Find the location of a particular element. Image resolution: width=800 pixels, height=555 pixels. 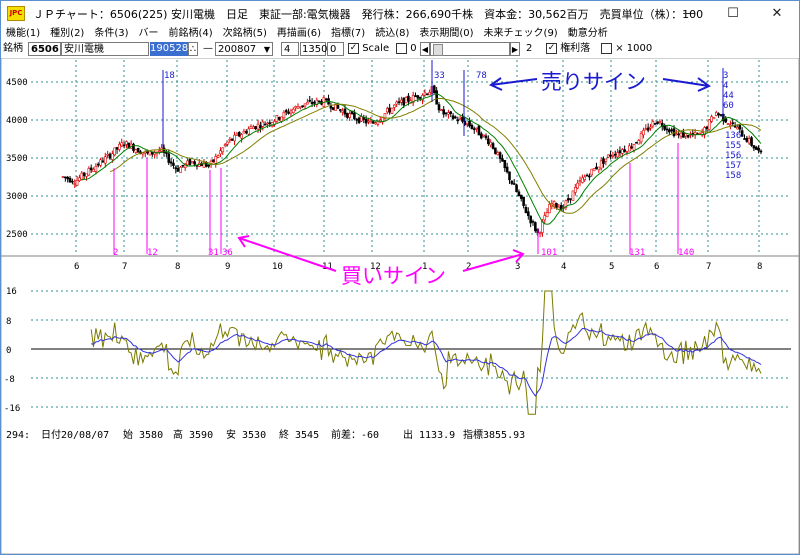

scroll-left-button: ◀ is located at coordinates (425, 49).